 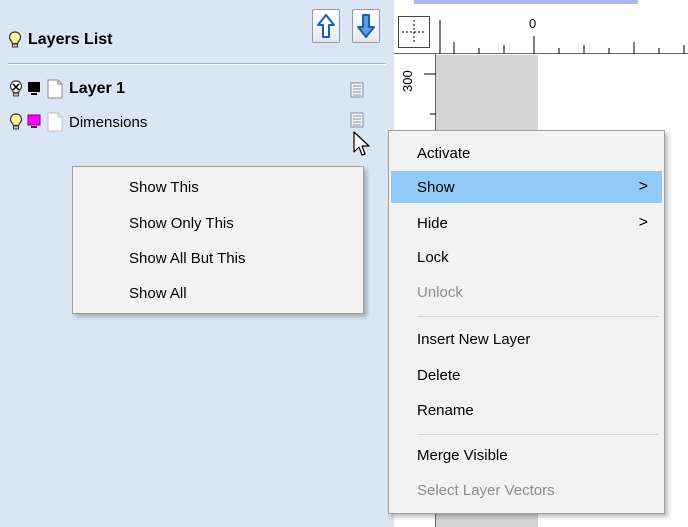 I want to click on submenu-item-label: Show Only This, so click(x=181, y=223).